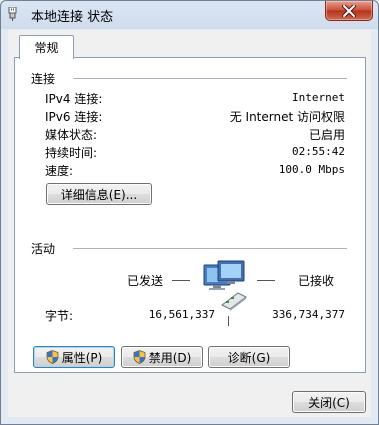 This screenshot has width=379, height=425. Describe the element at coordinates (46, 248) in the screenshot. I see `activity-section-title: 活动` at that location.